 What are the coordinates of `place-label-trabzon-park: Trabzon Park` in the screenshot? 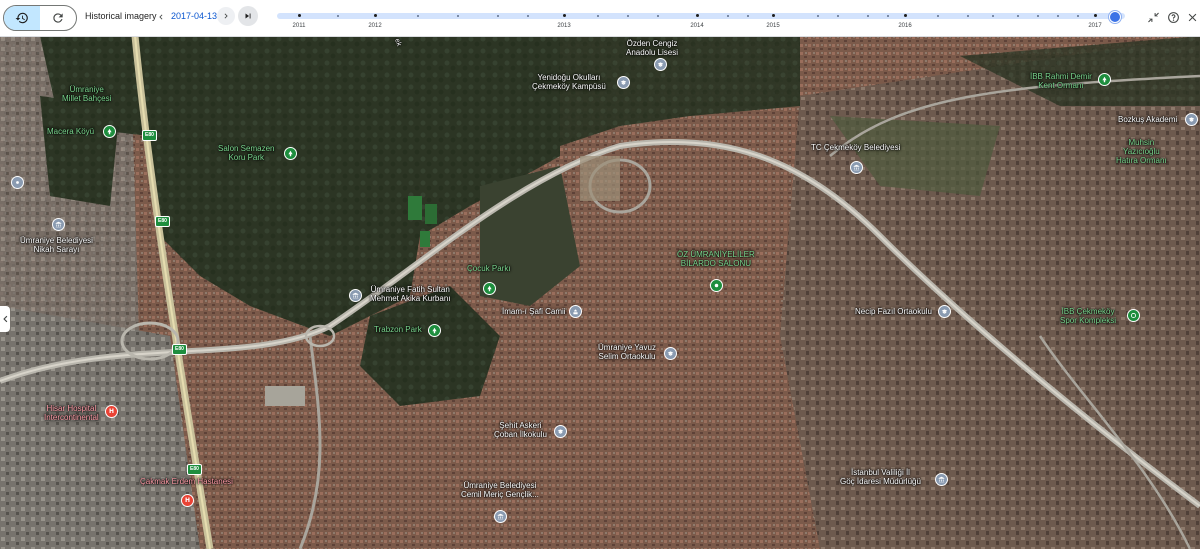 It's located at (398, 329).